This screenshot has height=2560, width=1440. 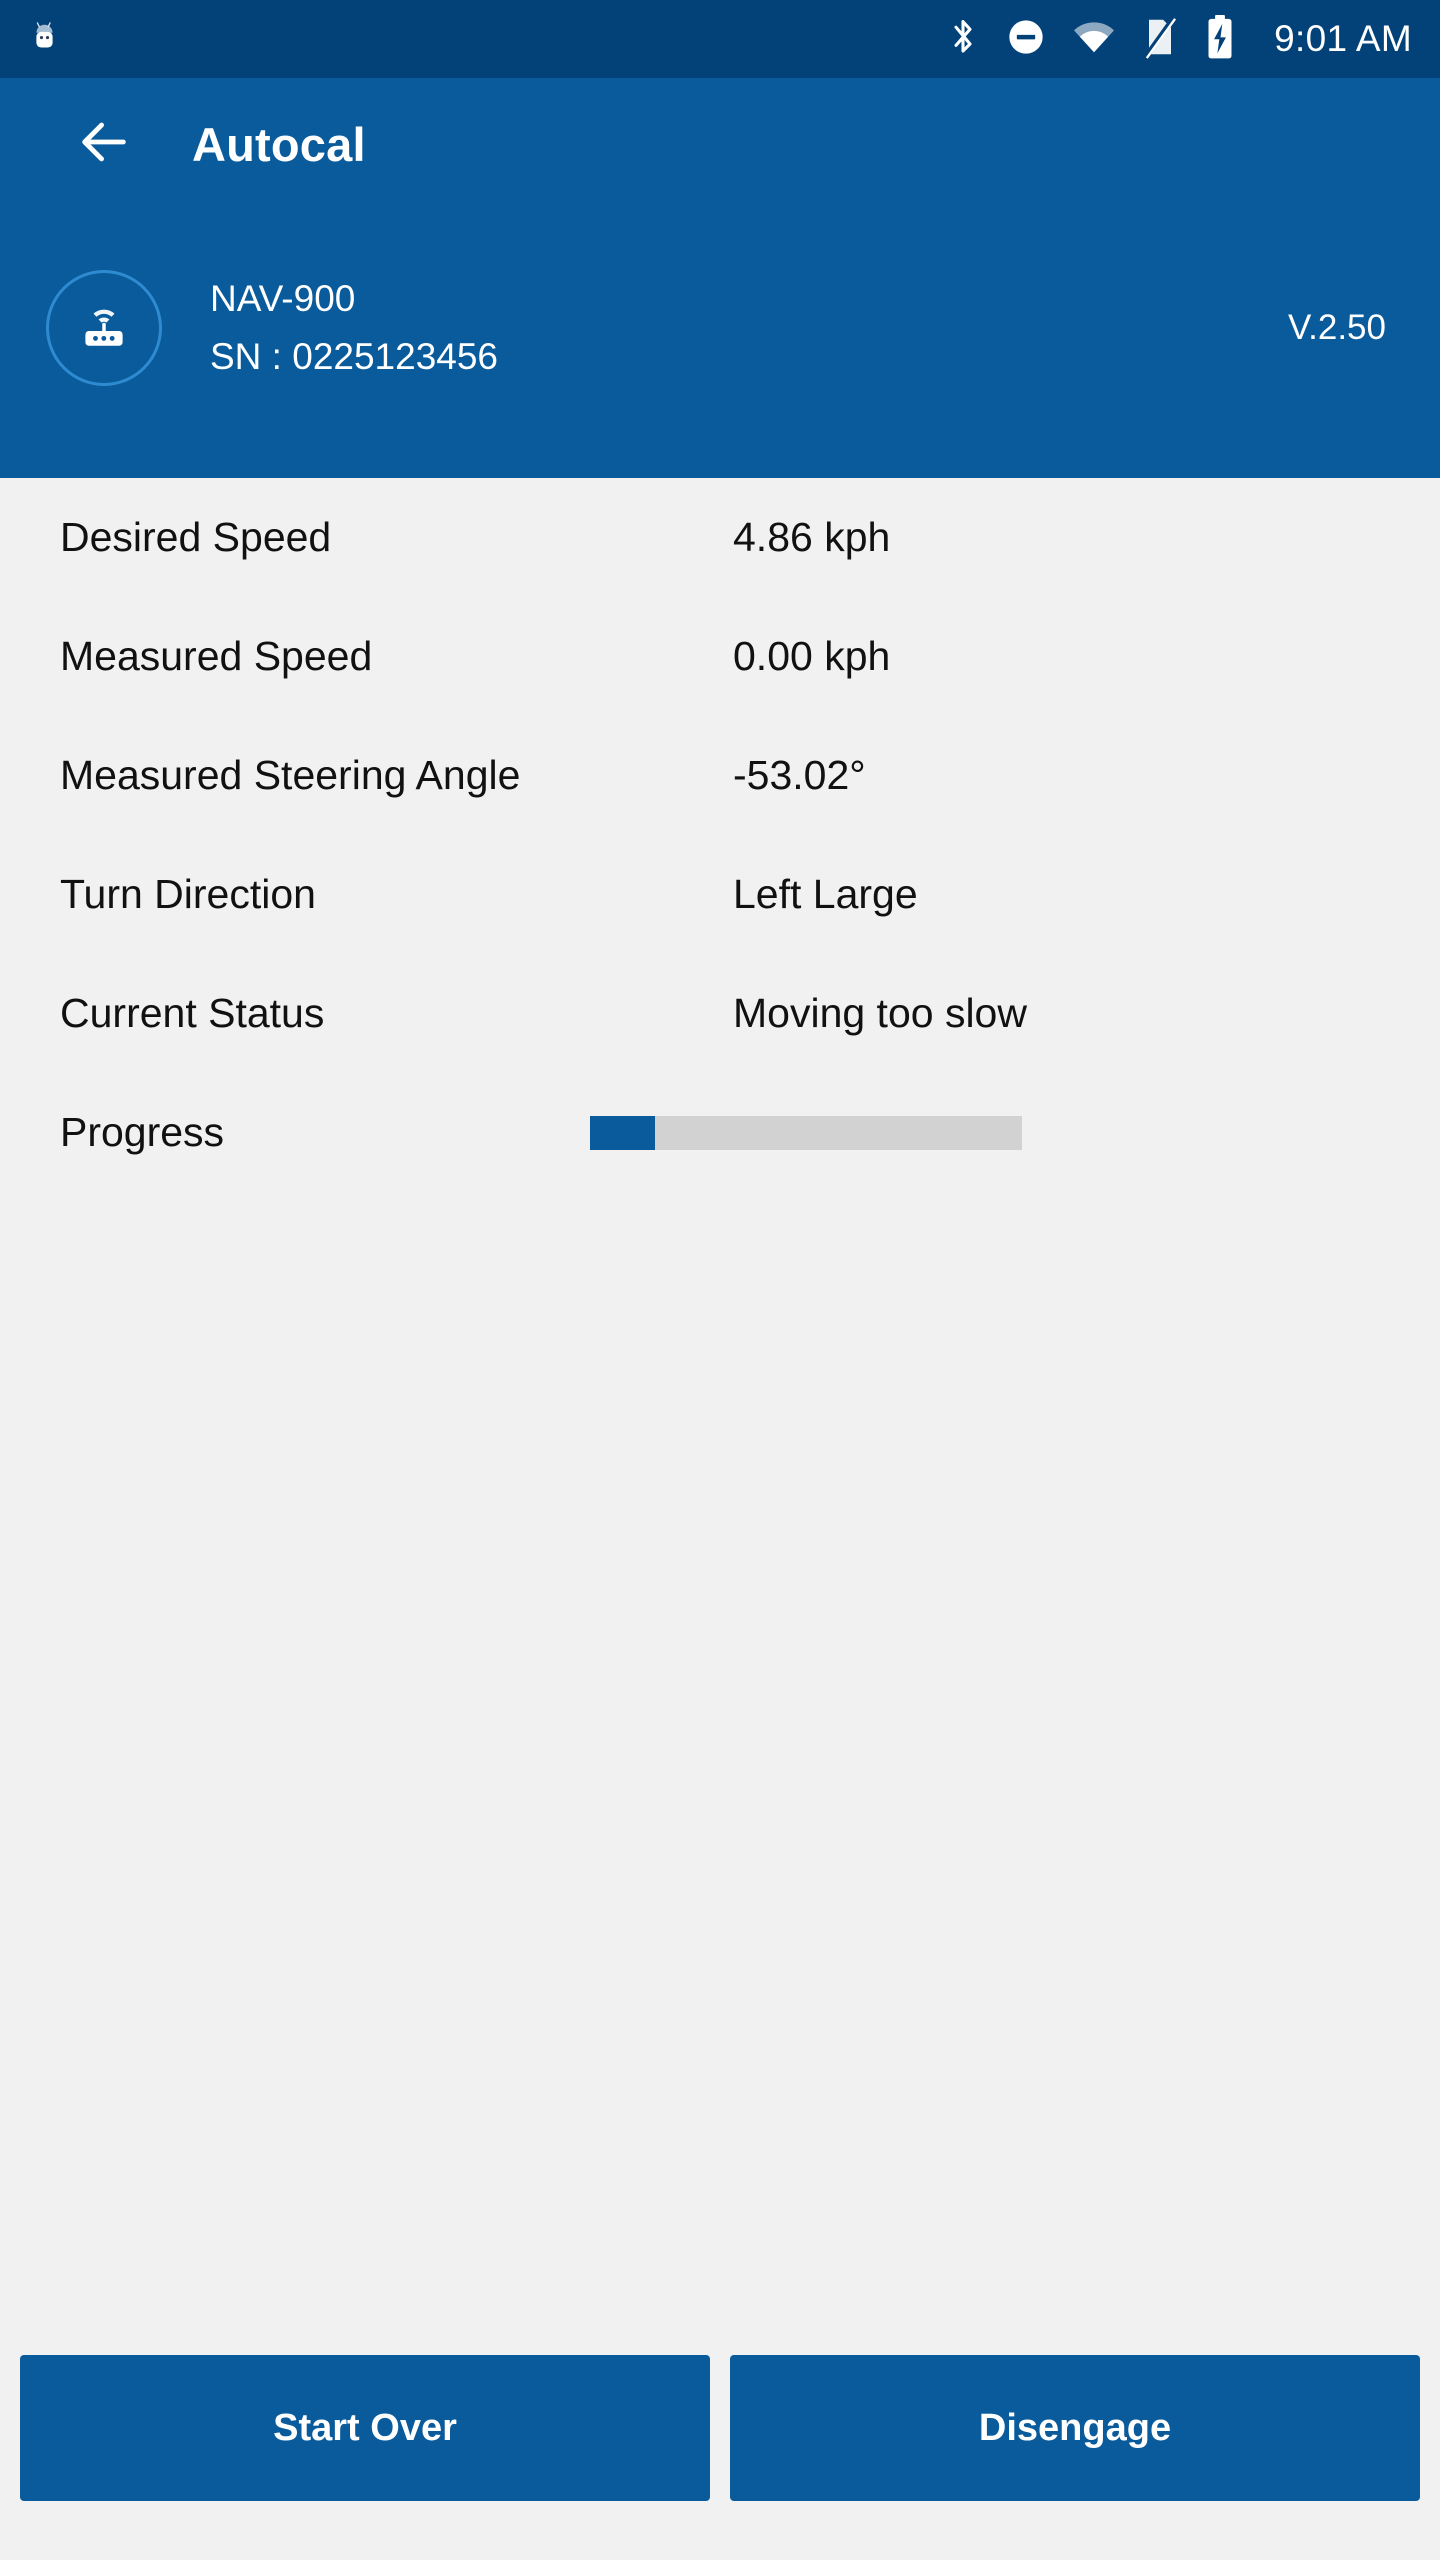 What do you see at coordinates (720, 894) in the screenshot?
I see `table-row: Turn Direction Left Large` at bounding box center [720, 894].